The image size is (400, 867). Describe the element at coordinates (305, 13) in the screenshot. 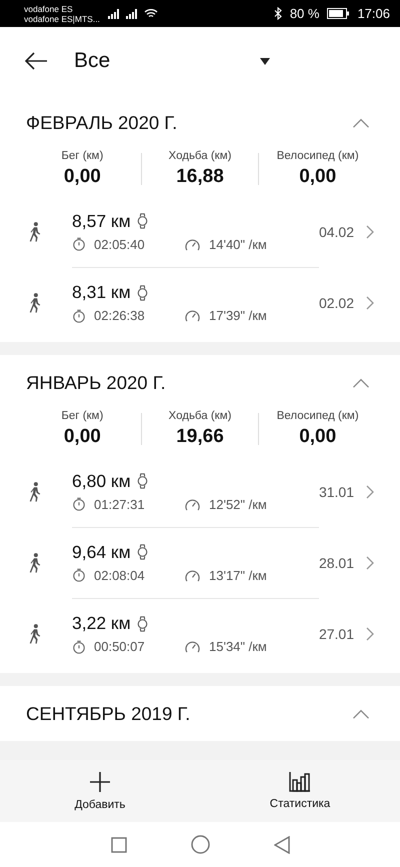

I see `battery-percent: 80 %` at that location.